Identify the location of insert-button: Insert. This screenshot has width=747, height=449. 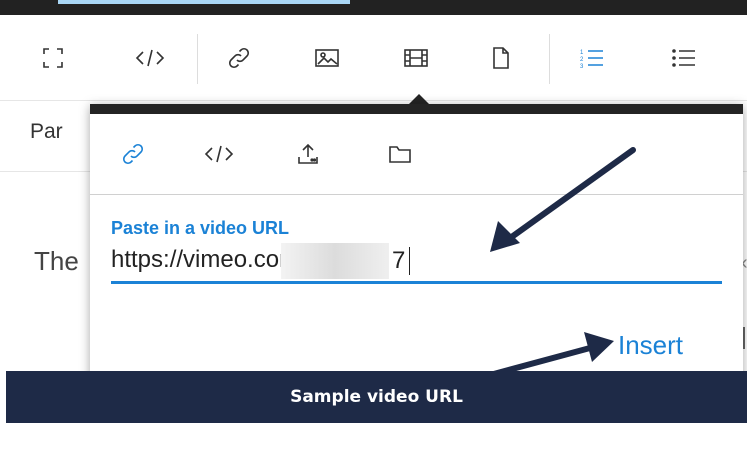
(650, 345).